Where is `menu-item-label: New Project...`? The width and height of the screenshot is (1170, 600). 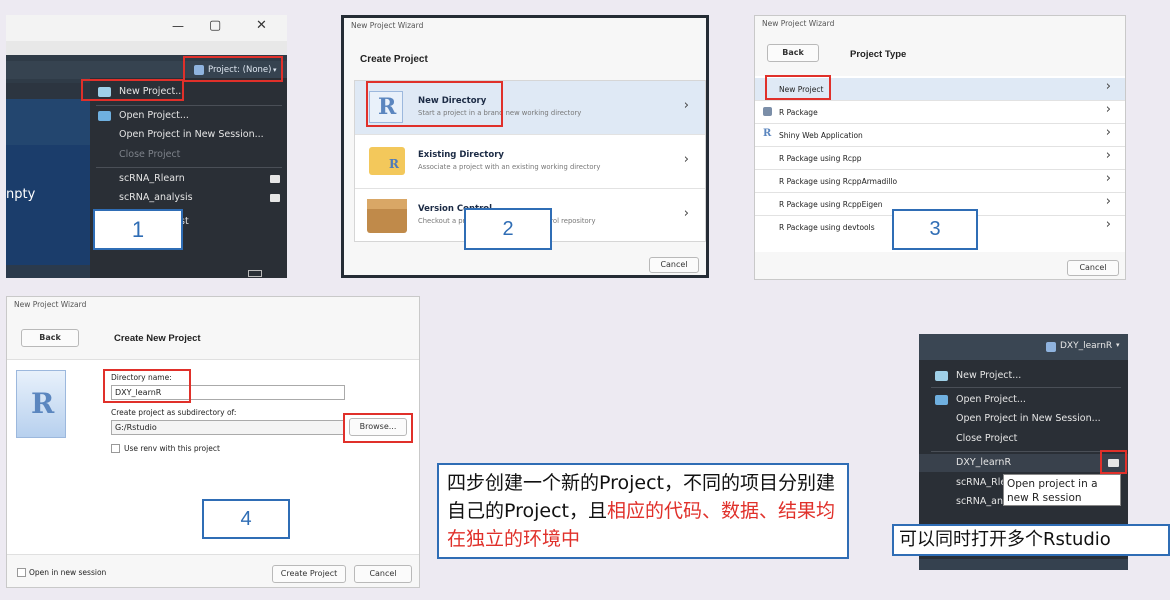
menu-item-label: New Project... is located at coordinates (989, 375).